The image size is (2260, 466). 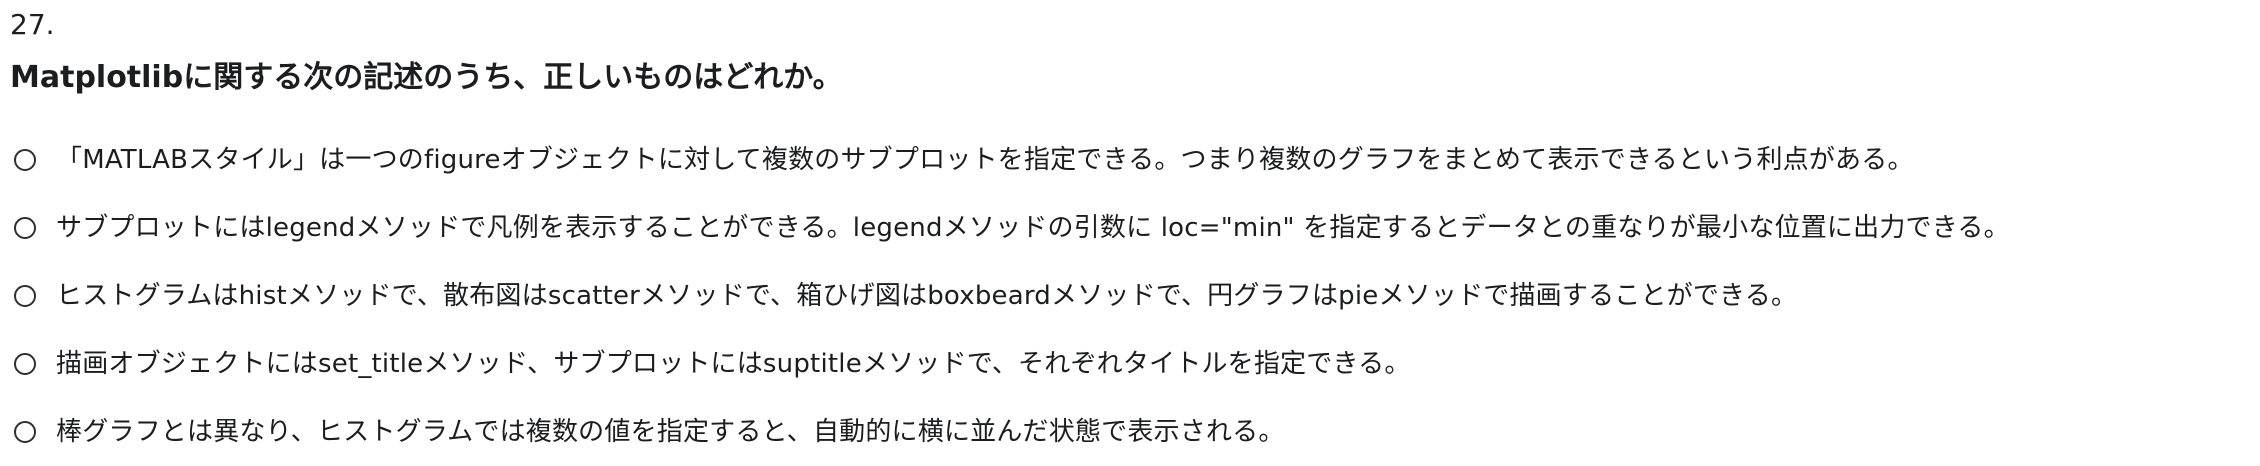 I want to click on question-text: Matplotlibに関する次の記述のうち、正しいものはどれか。, so click(x=426, y=77).